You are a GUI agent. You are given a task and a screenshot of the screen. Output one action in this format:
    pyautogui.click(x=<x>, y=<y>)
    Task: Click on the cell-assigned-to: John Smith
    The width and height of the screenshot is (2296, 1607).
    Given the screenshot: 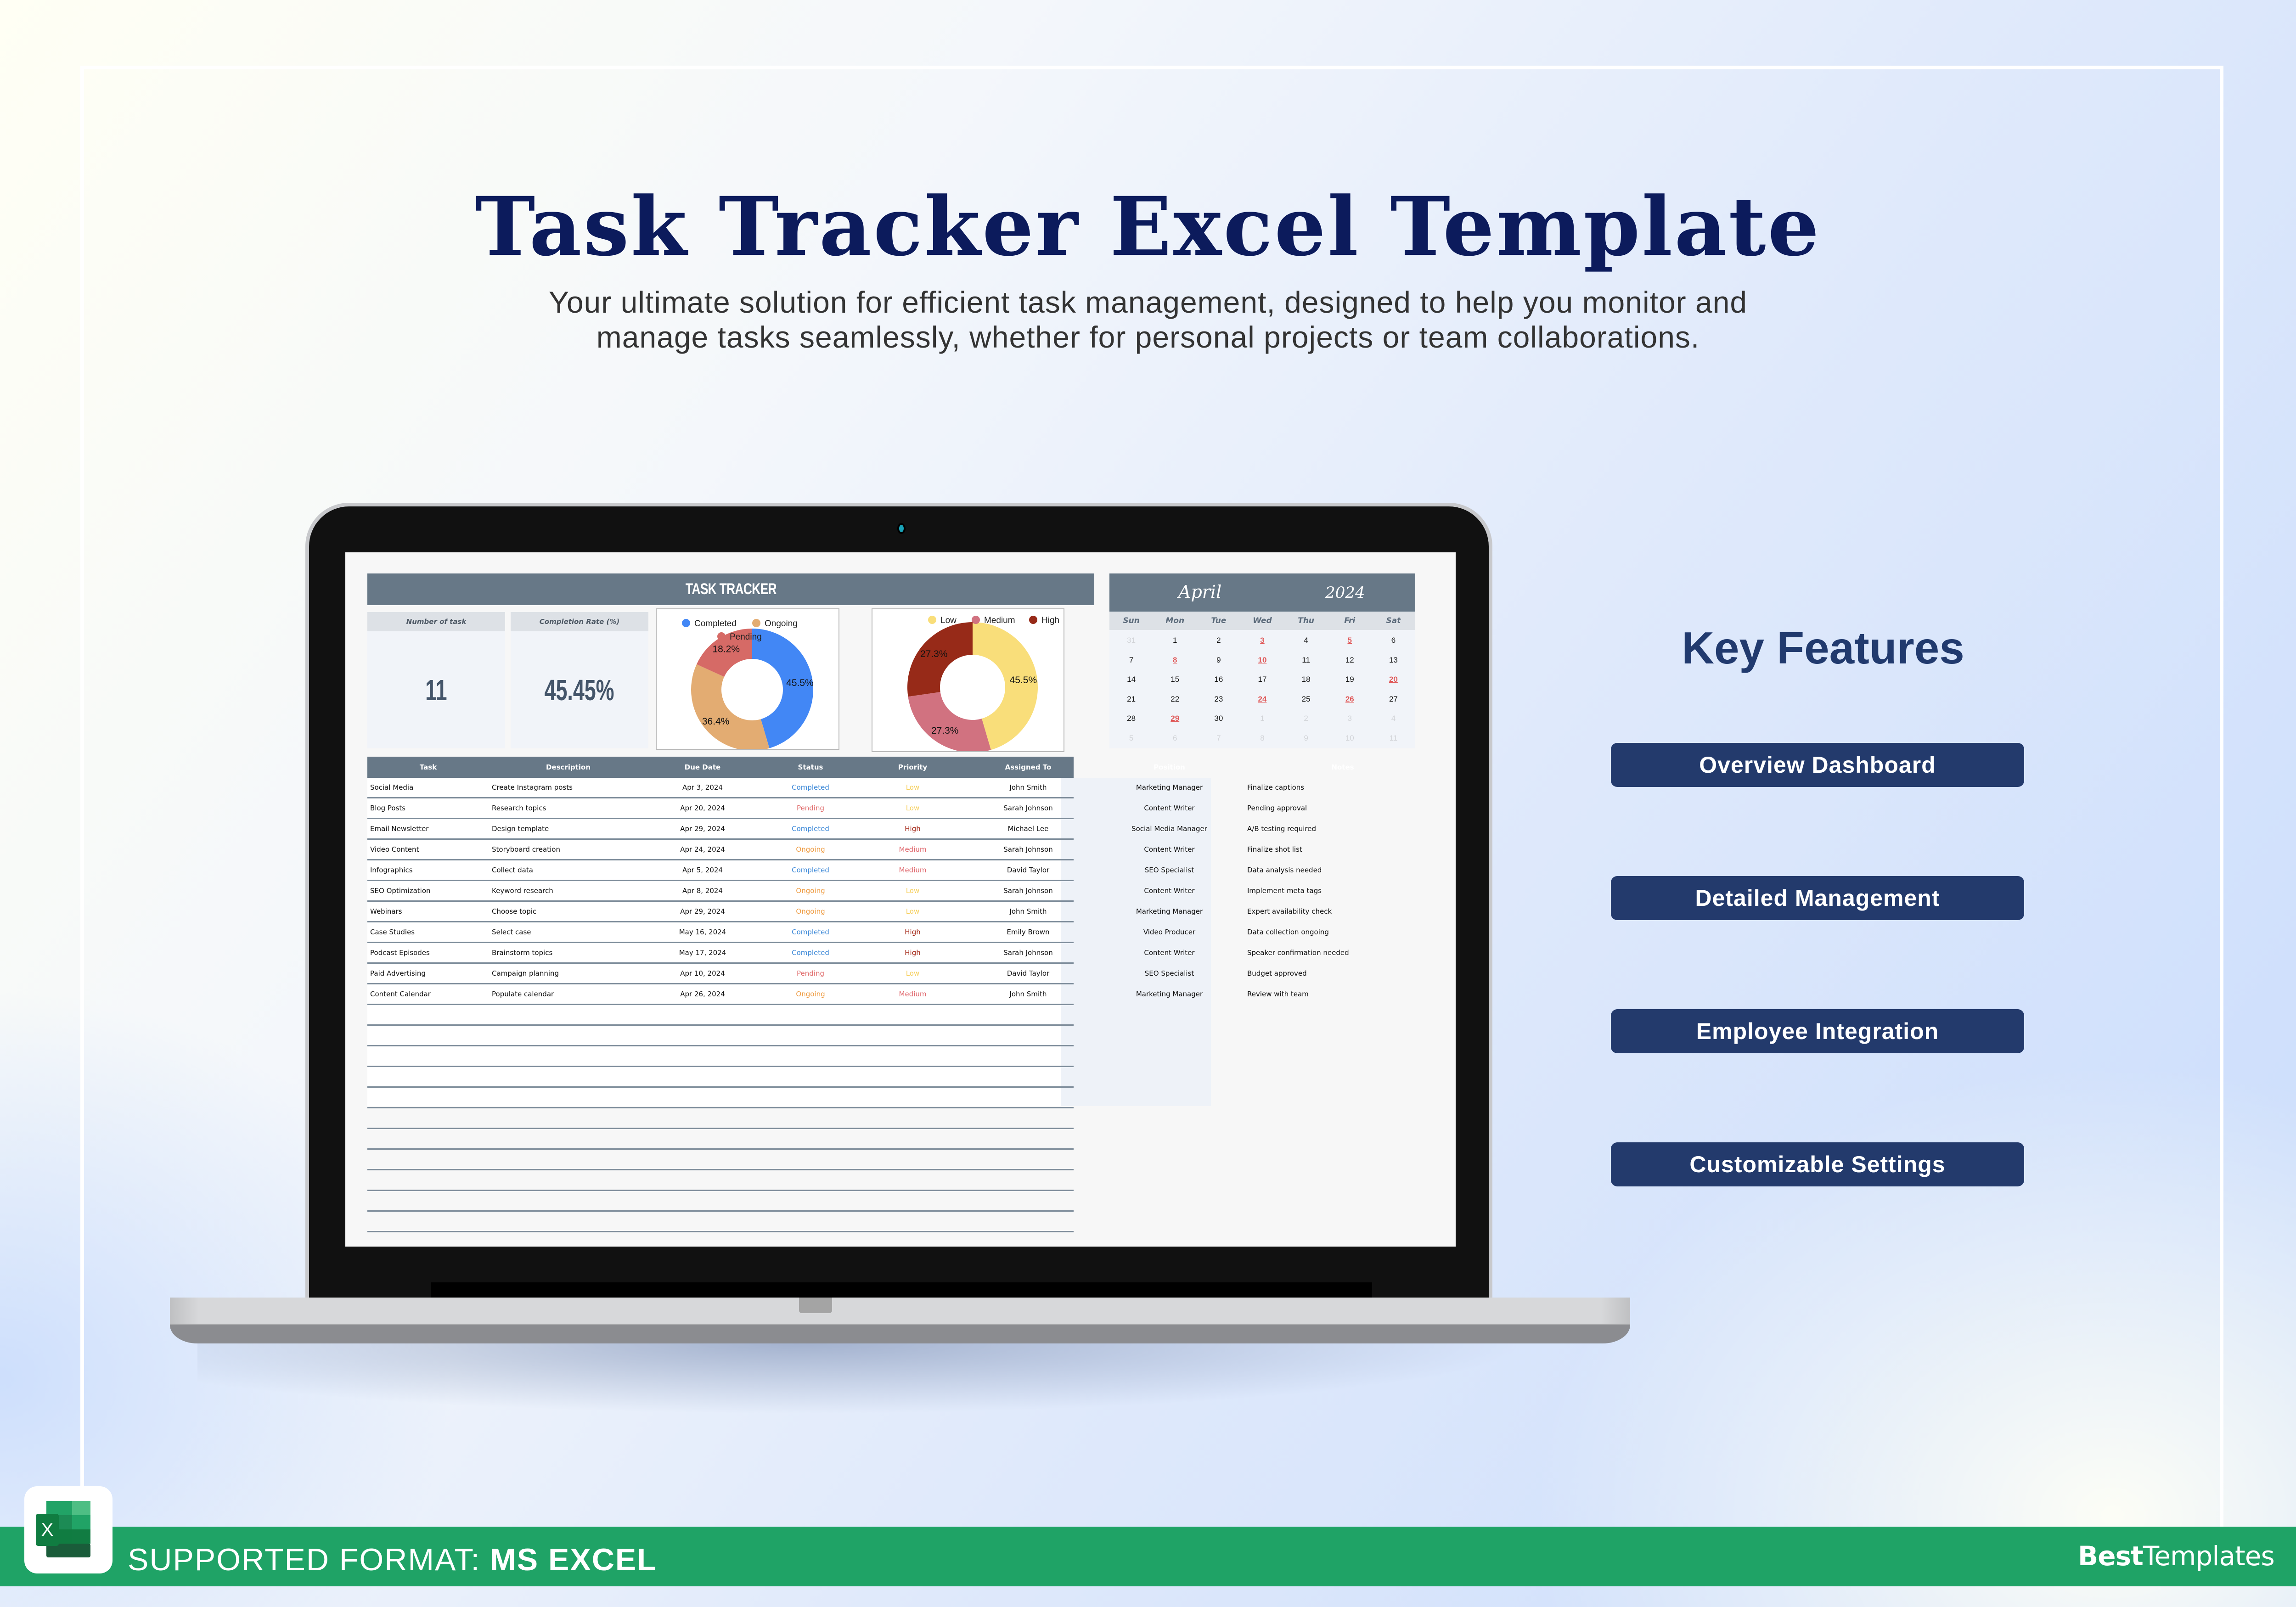 What is the action you would take?
    pyautogui.click(x=1028, y=994)
    